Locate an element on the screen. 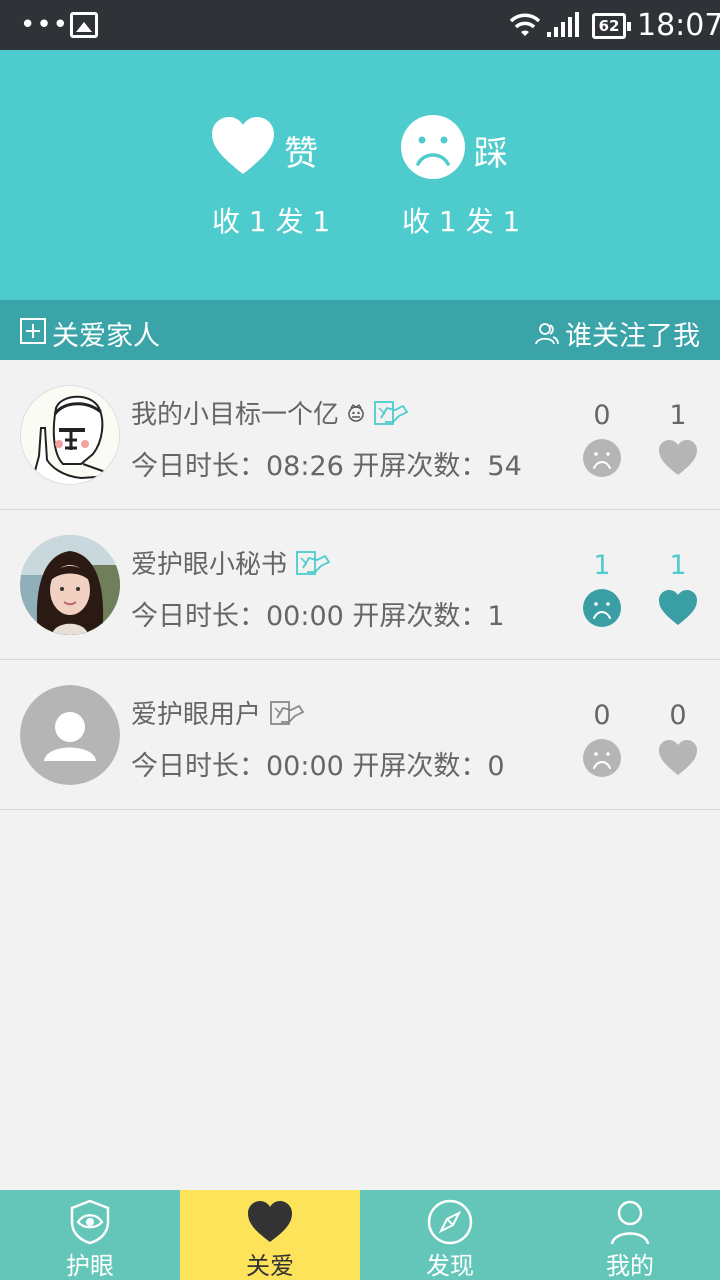 This screenshot has height=1280, width=720. user-name: 爱护眼小秘书 is located at coordinates (231, 562).